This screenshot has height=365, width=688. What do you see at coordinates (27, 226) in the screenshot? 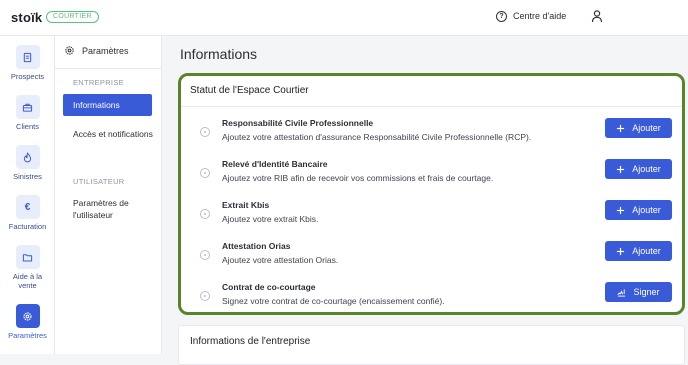
I see `sidebar-item-label: Facturation` at bounding box center [27, 226].